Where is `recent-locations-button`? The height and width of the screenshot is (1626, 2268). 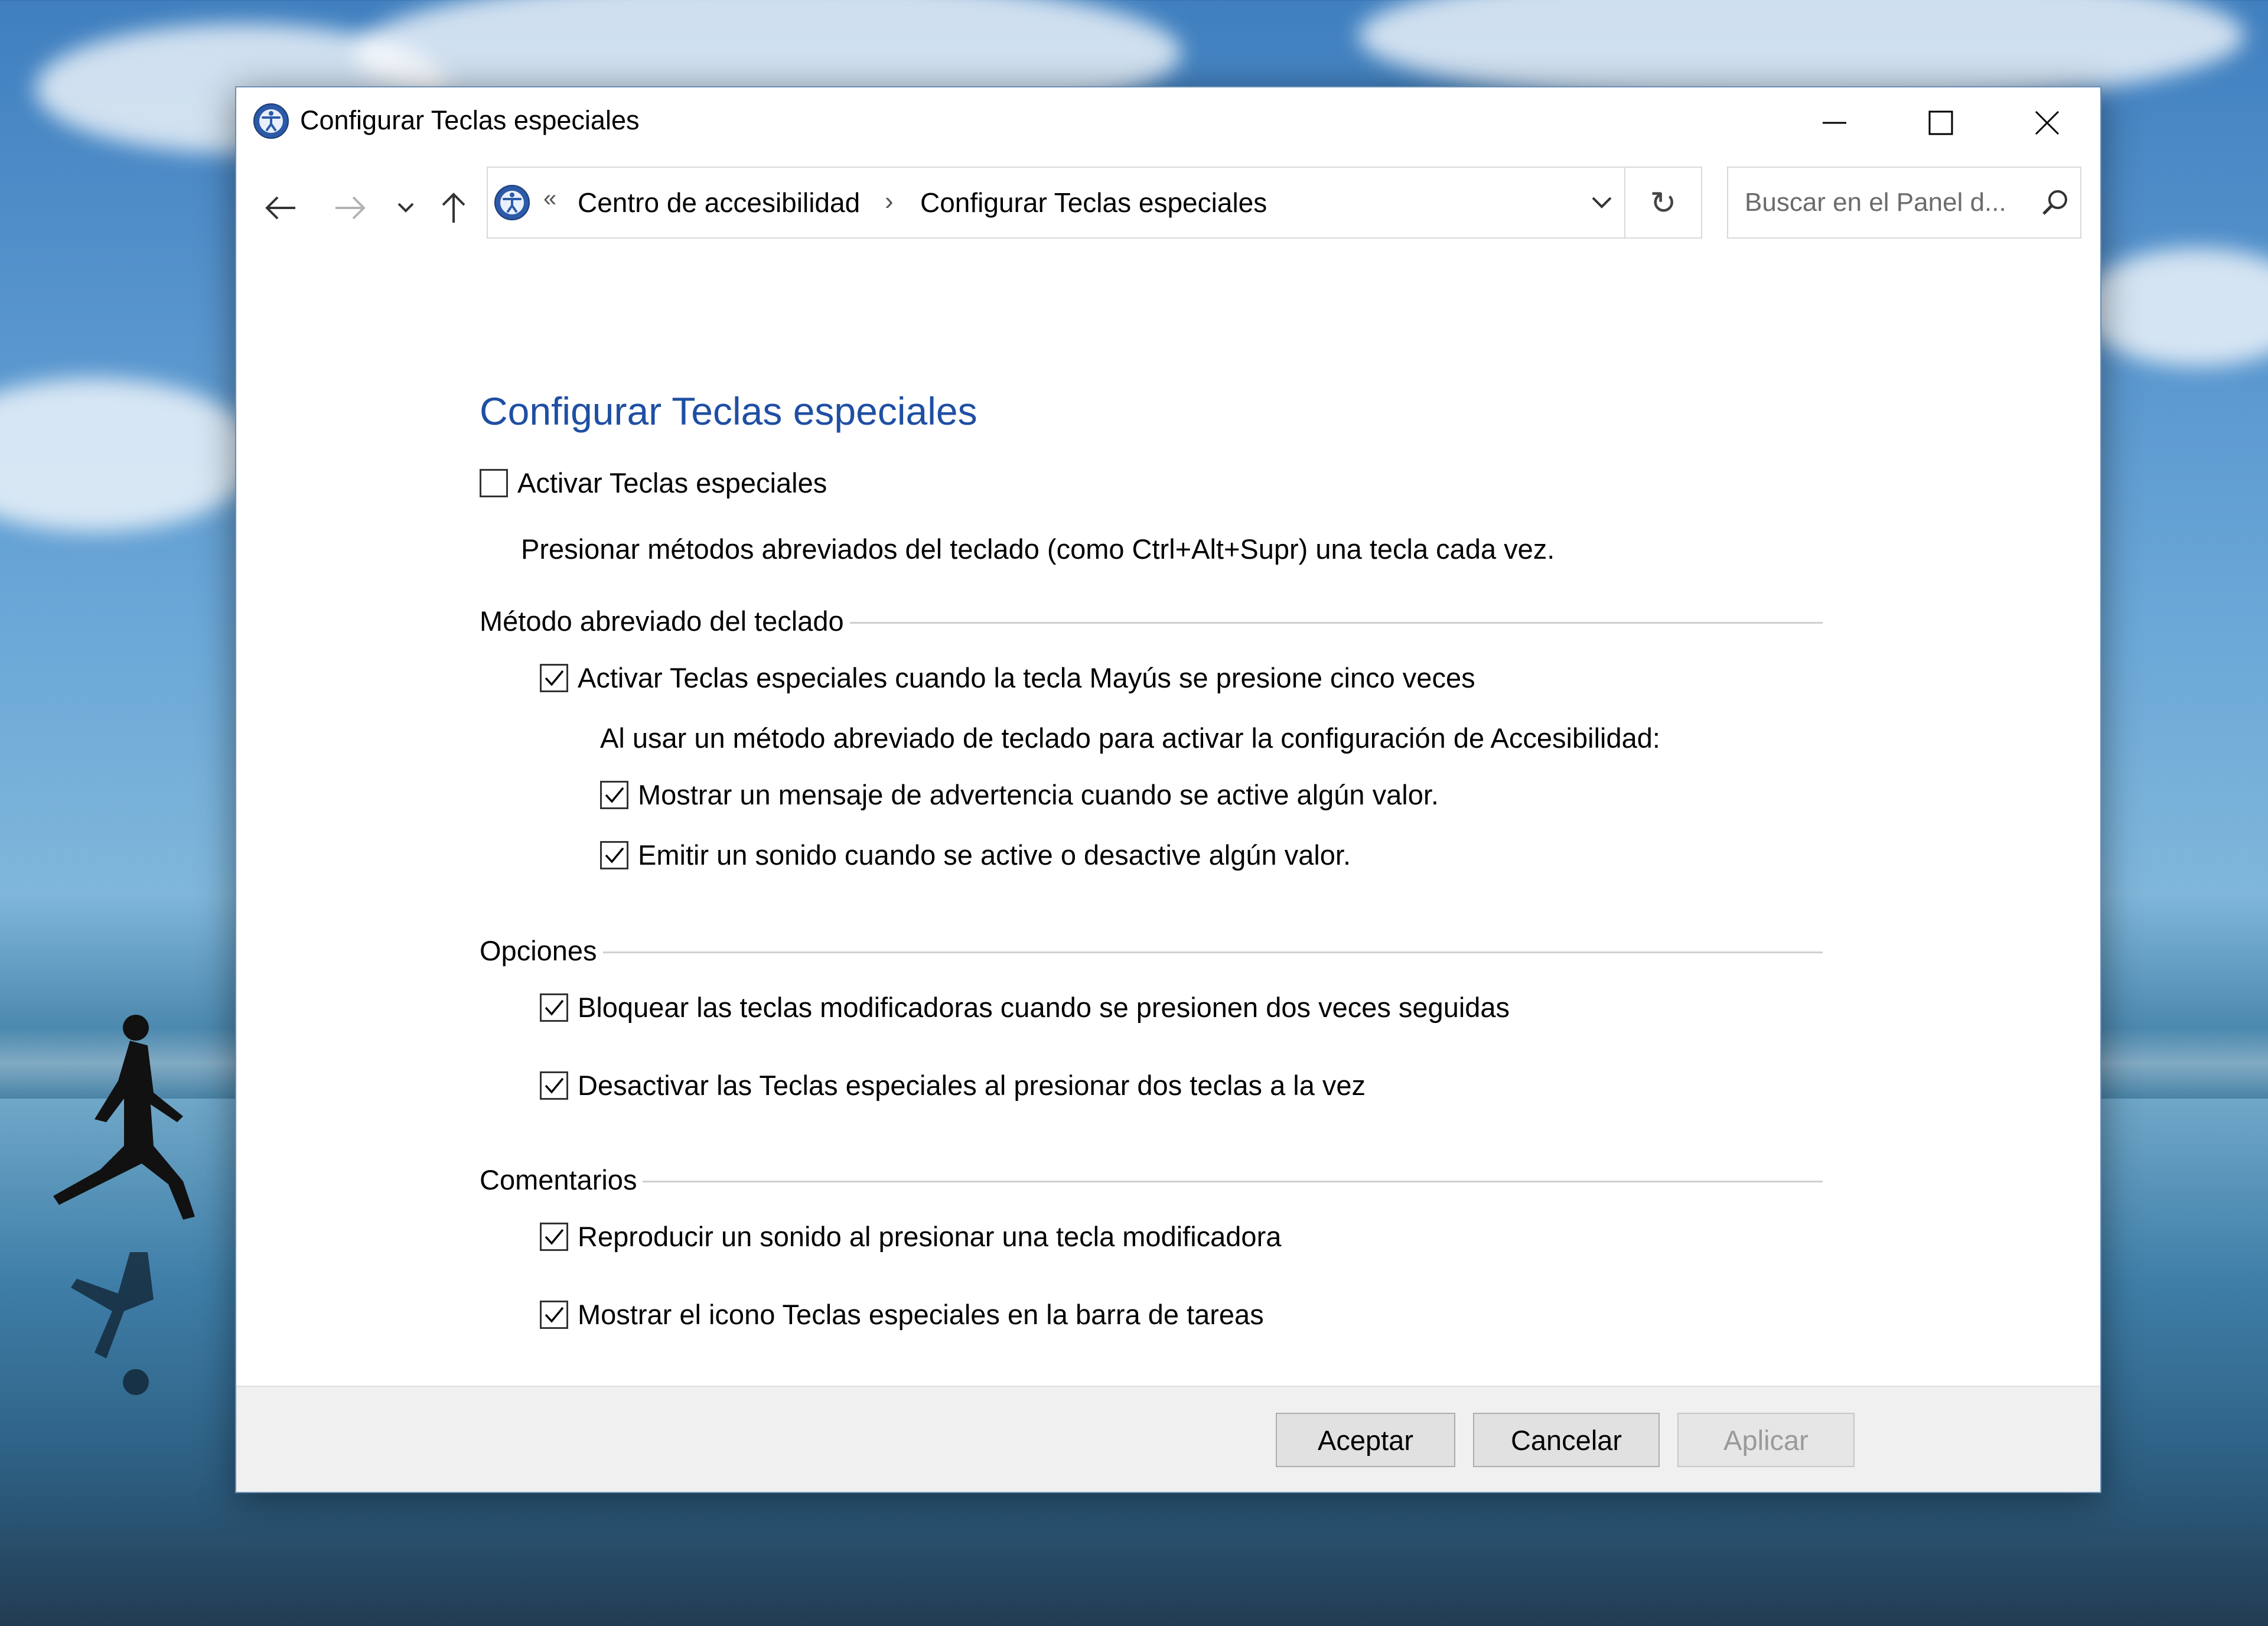 recent-locations-button is located at coordinates (406, 208).